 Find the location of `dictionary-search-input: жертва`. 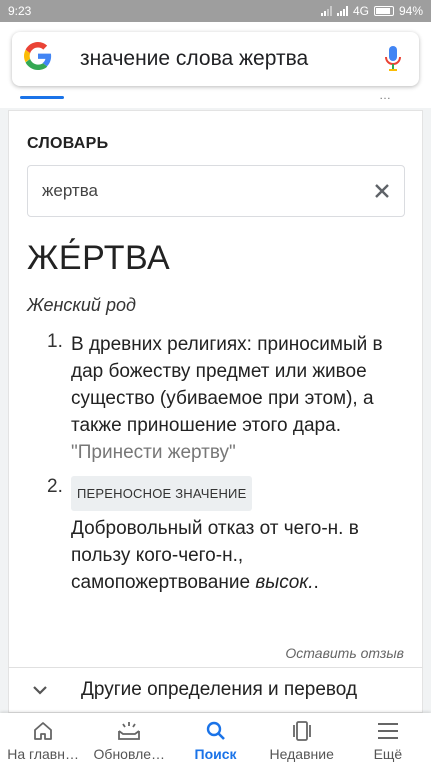

dictionary-search-input: жертва is located at coordinates (216, 191).